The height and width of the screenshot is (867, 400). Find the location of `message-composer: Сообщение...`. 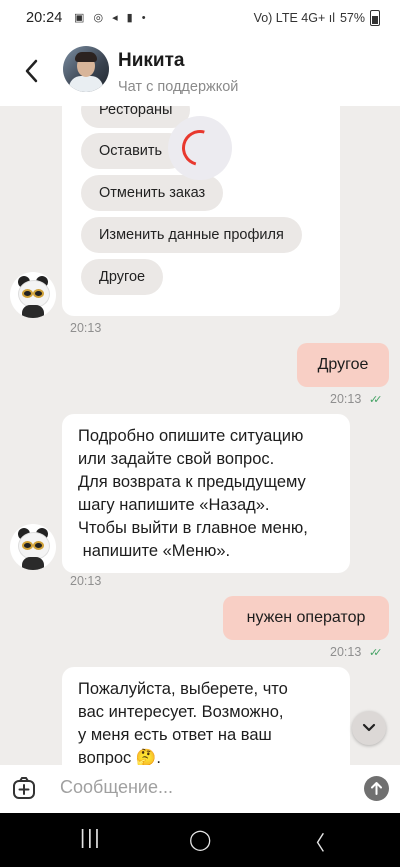

message-composer: Сообщение... is located at coordinates (200, 789).